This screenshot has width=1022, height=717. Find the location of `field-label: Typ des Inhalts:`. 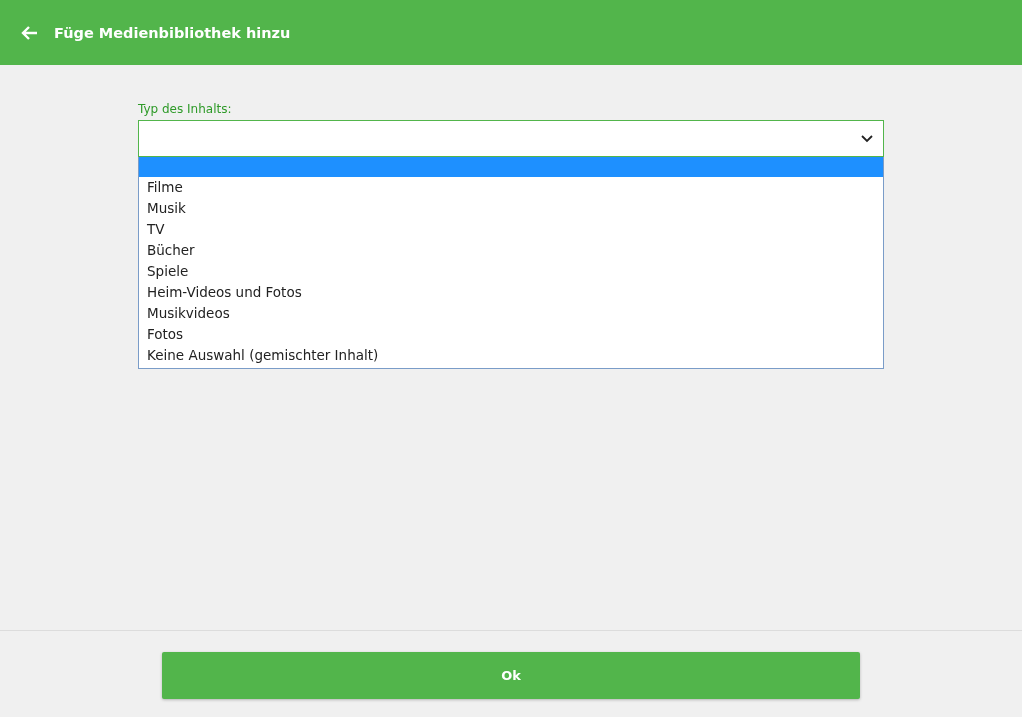

field-label: Typ des Inhalts: is located at coordinates (185, 109).